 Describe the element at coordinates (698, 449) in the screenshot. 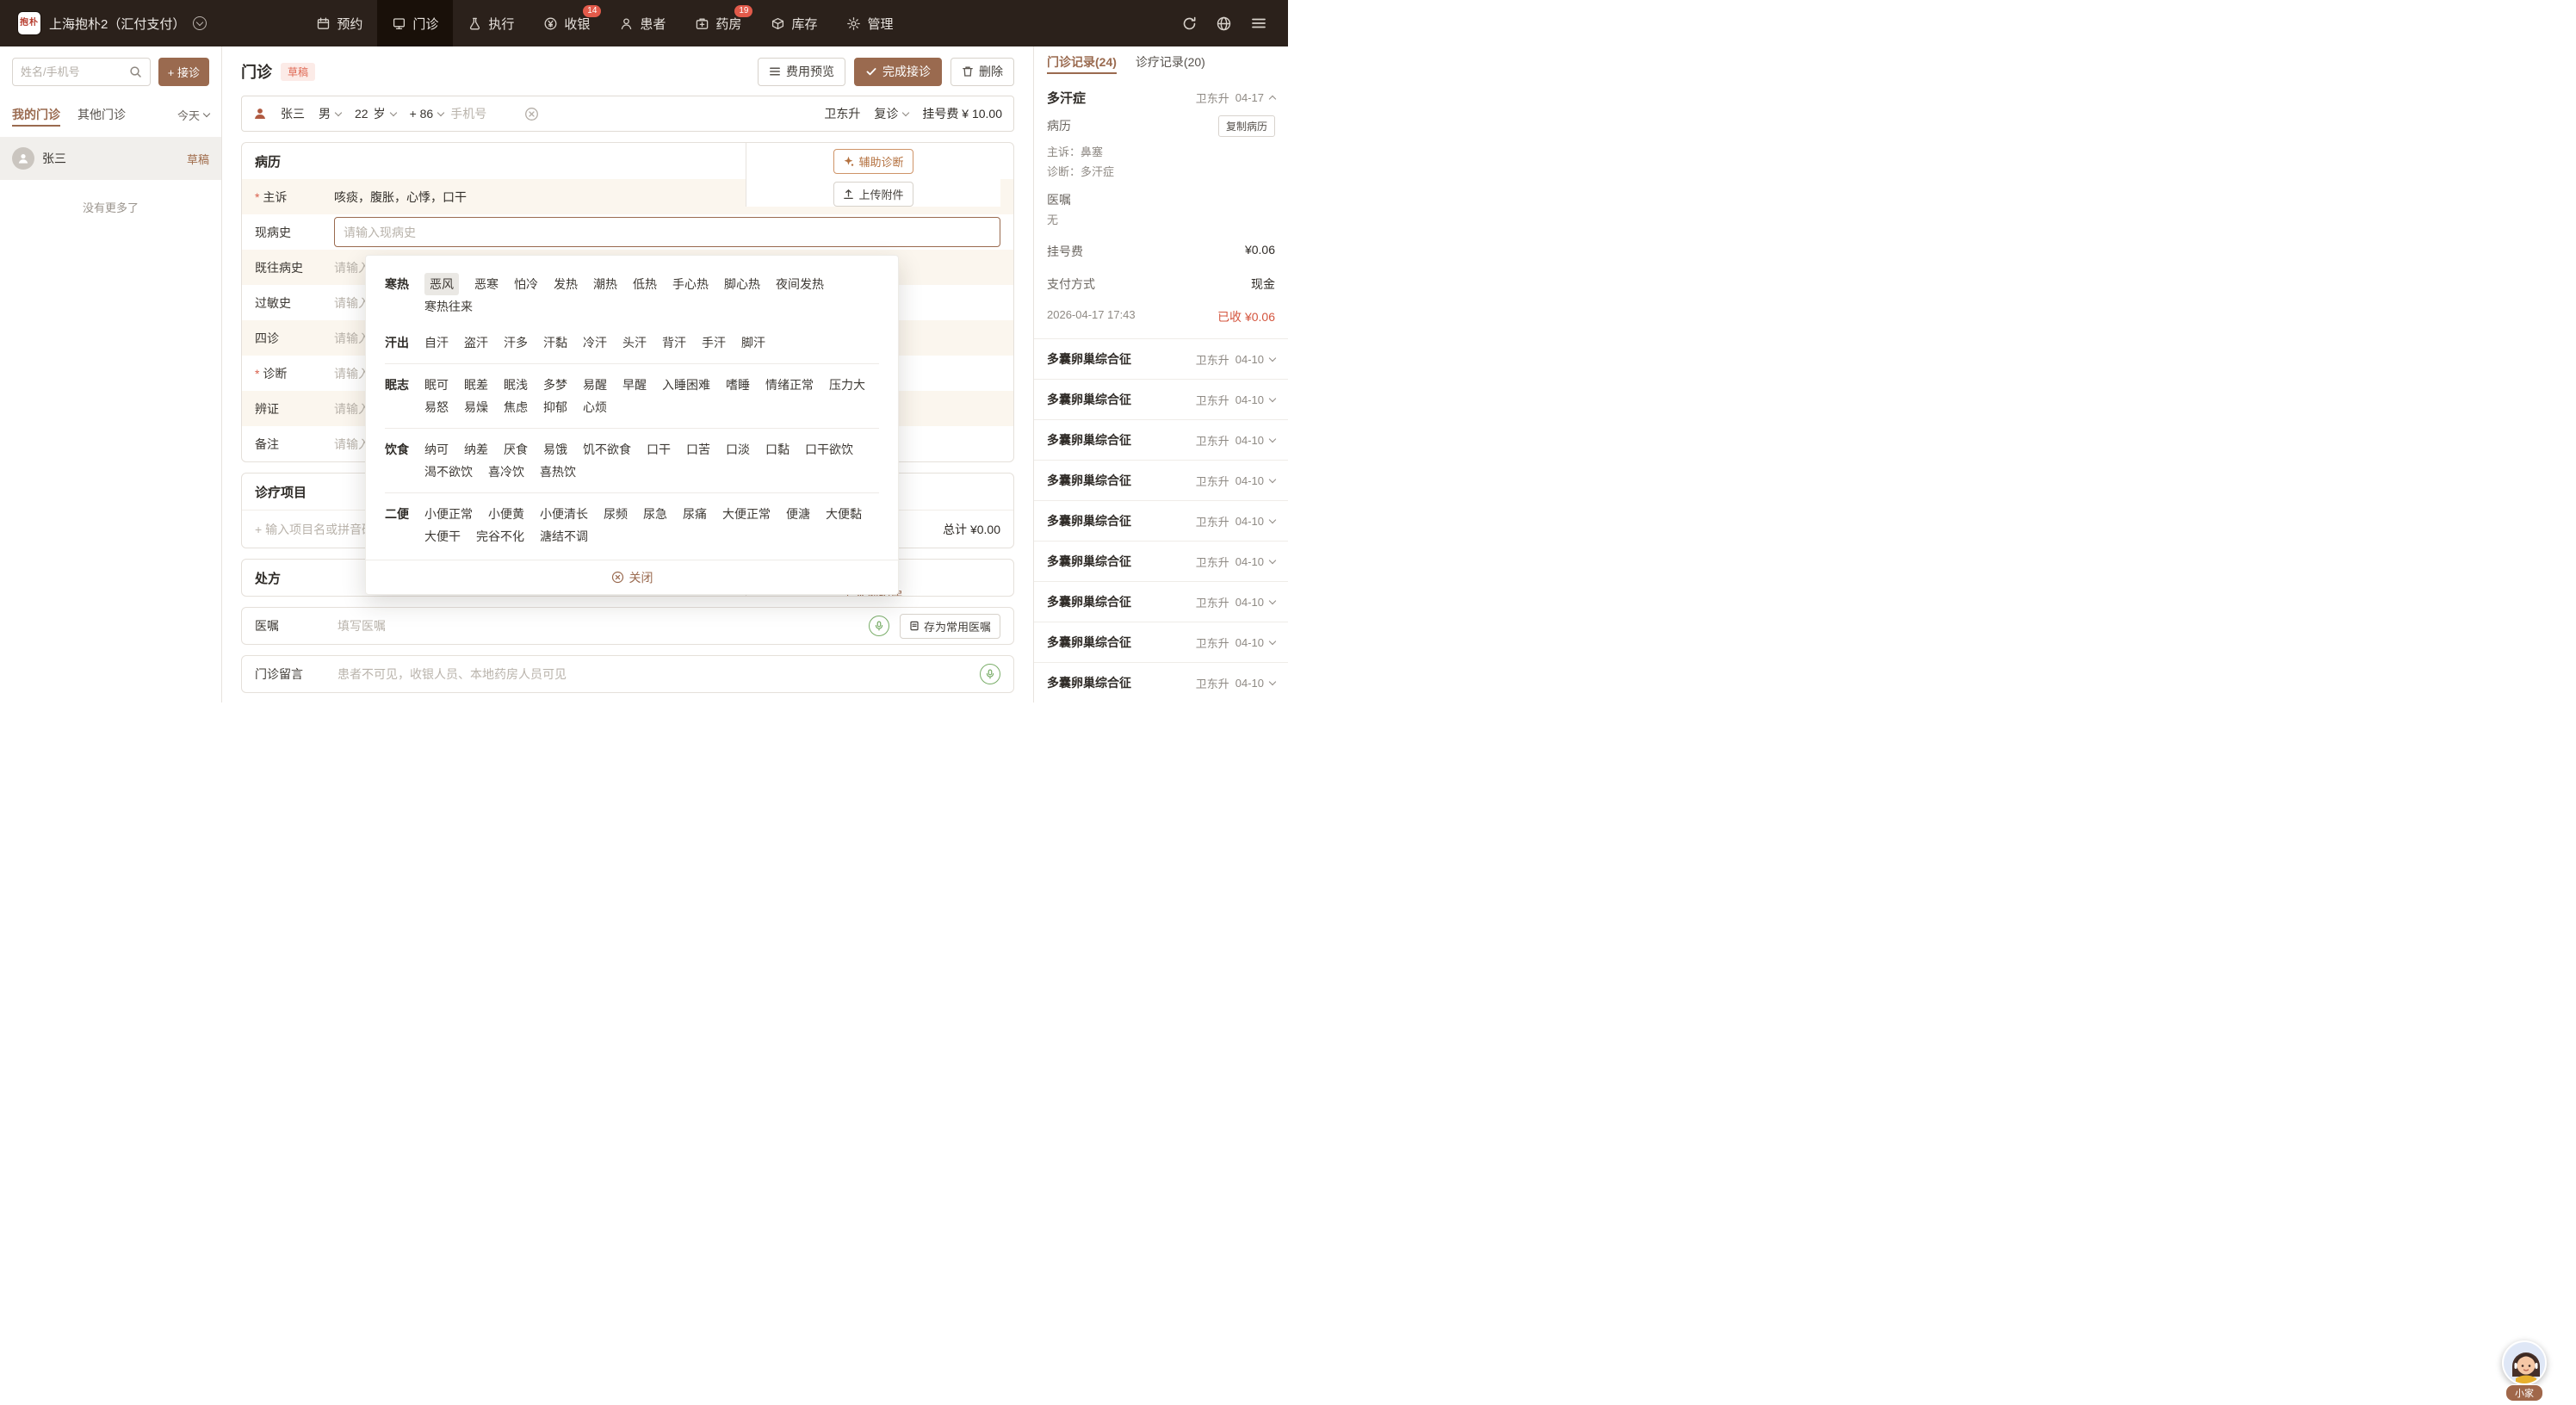

I see `symptom-option: 口苦` at that location.